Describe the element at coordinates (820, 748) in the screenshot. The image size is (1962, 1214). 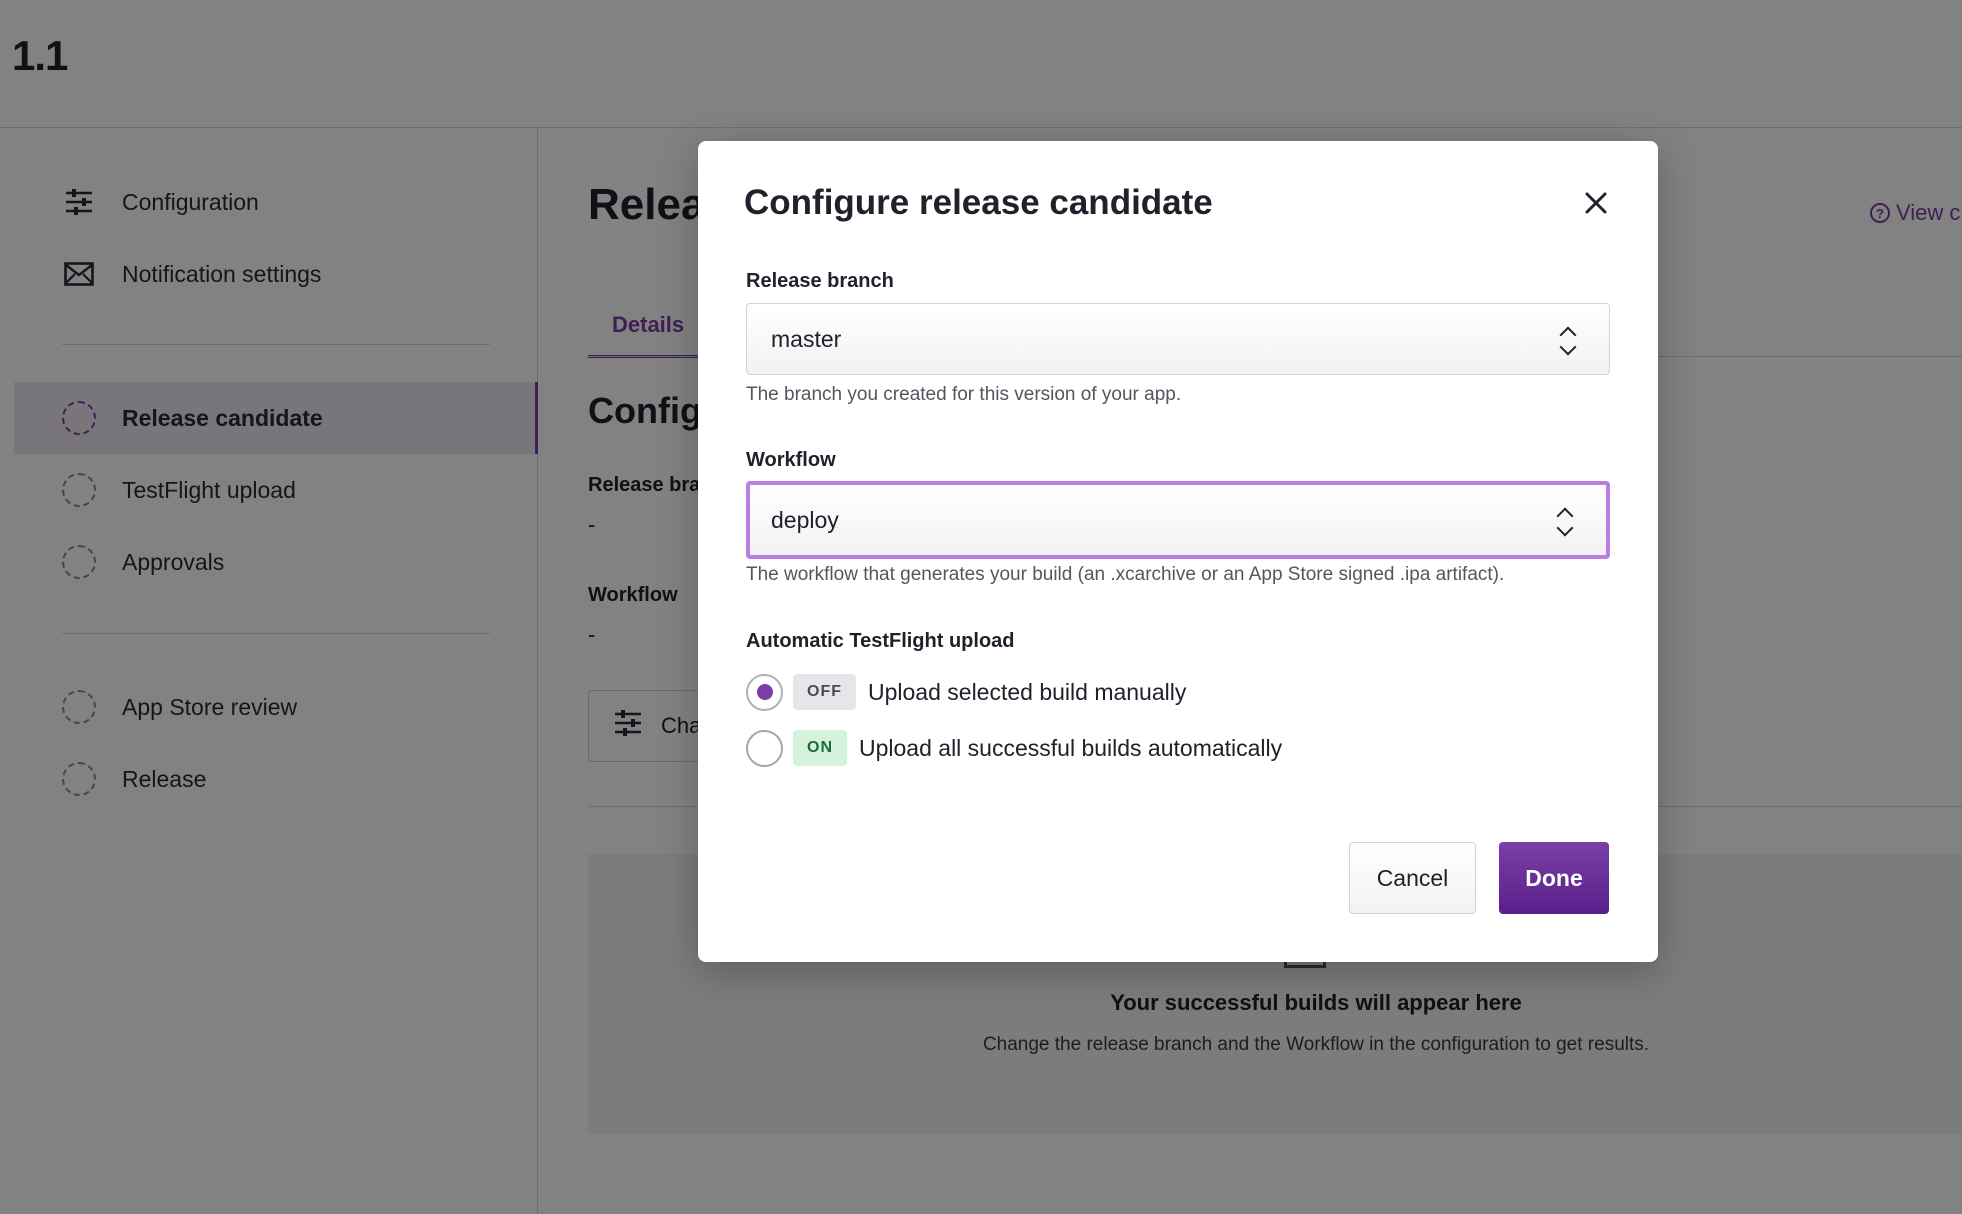
I see `on-badge: ON` at that location.